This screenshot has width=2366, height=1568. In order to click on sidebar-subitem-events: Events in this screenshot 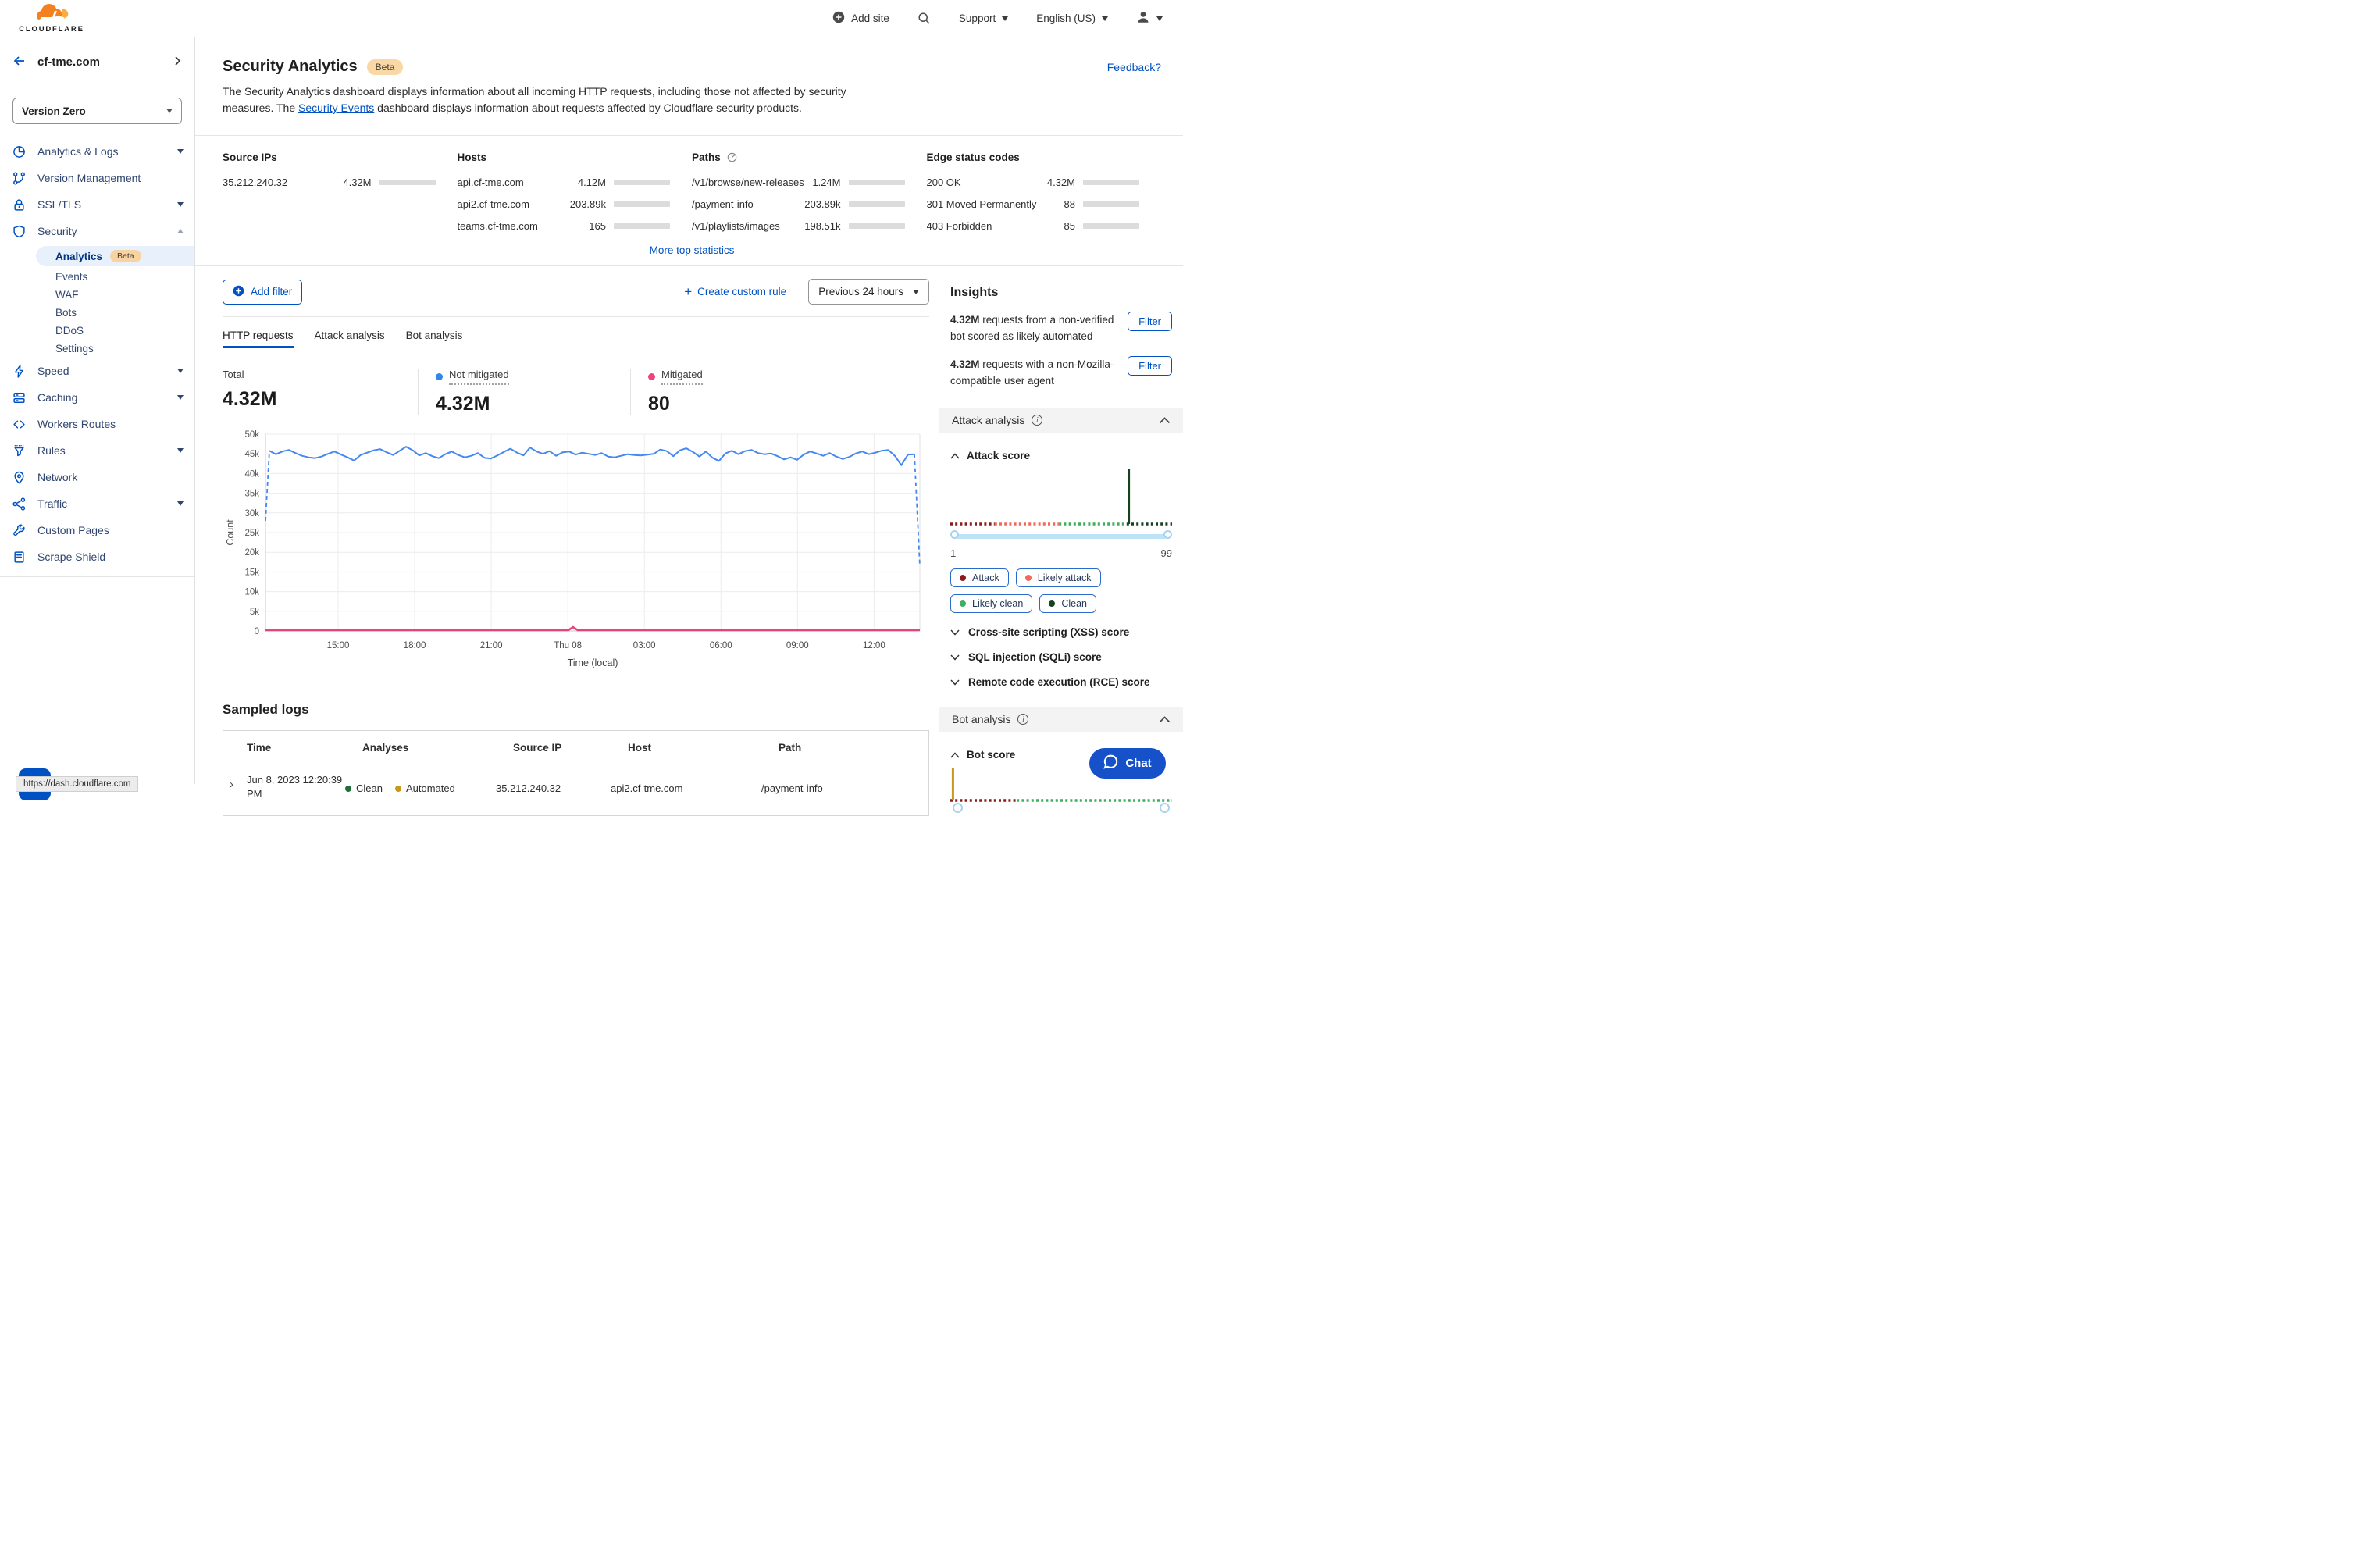, I will do `click(97, 277)`.